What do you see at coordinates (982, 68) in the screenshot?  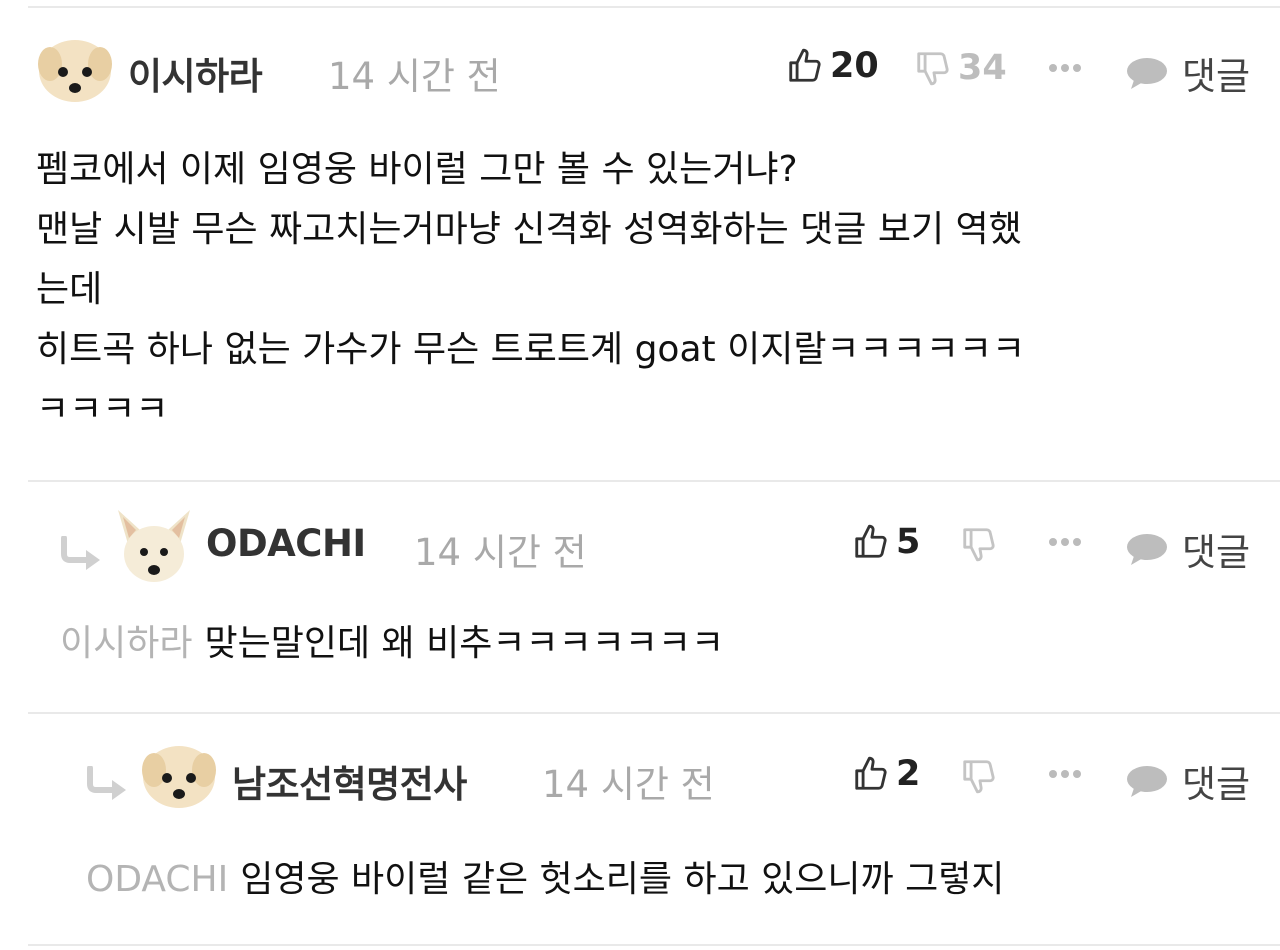 I see `dislike-count: 34` at bounding box center [982, 68].